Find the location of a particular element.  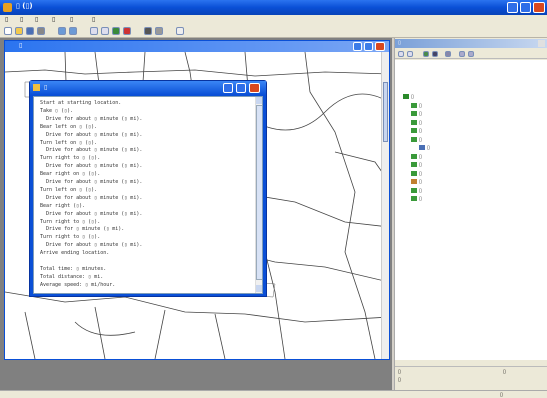

catalog-footer-sub: ▯ is located at coordinates (399, 380).